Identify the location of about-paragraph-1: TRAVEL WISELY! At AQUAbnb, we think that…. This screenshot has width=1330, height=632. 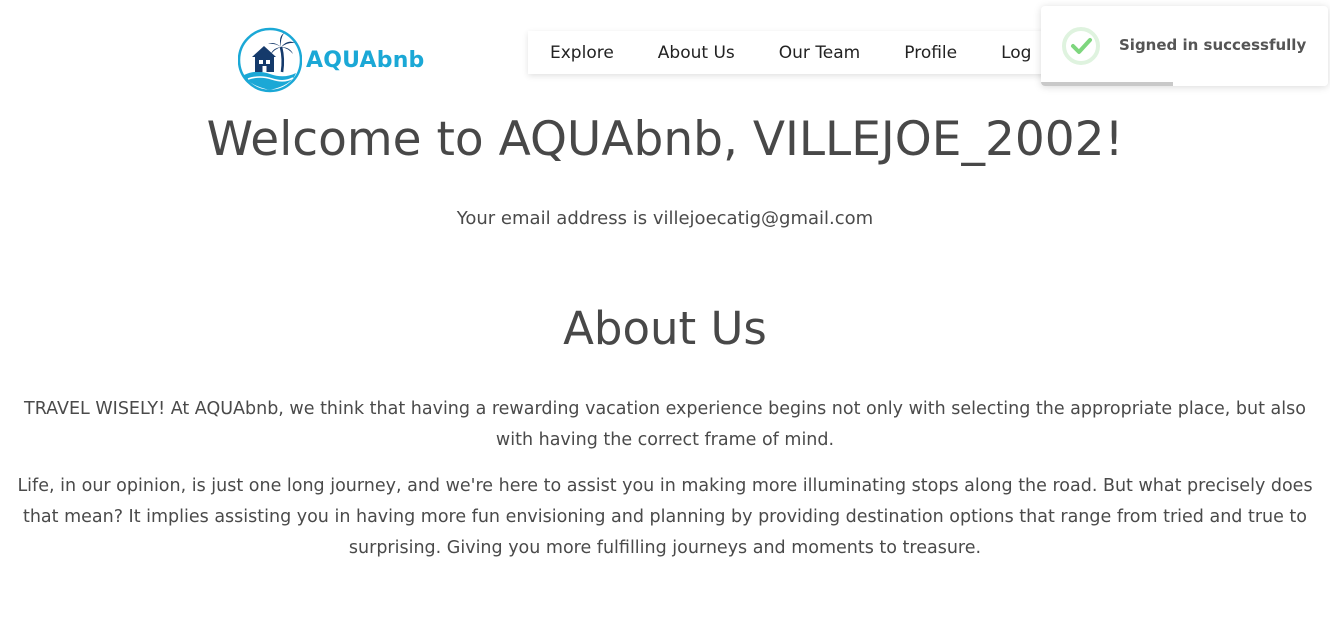
(665, 424).